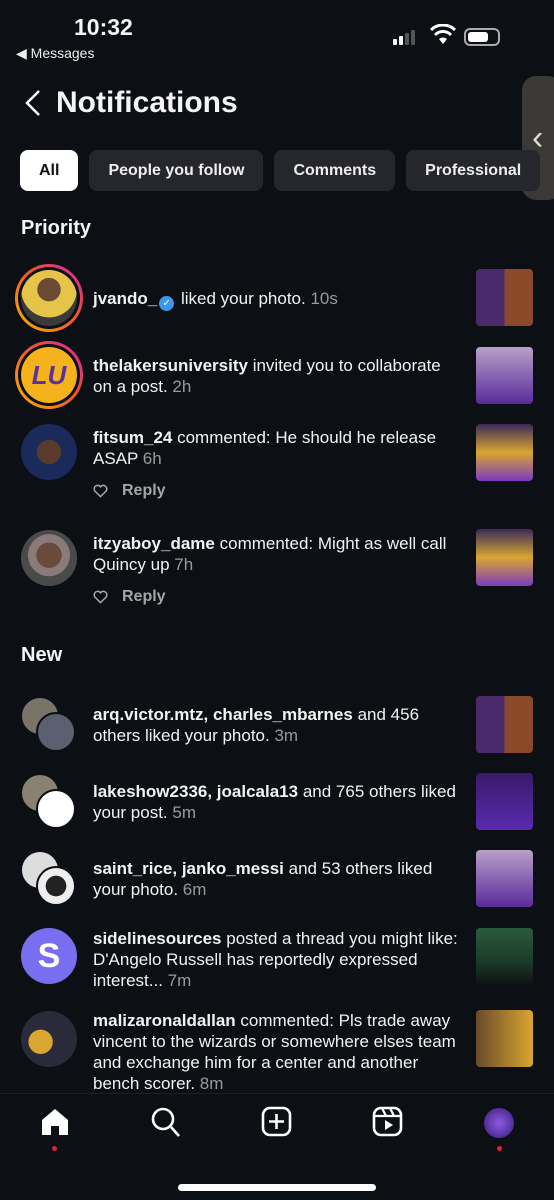  What do you see at coordinates (211, 1083) in the screenshot?
I see `timestamp: 8m` at bounding box center [211, 1083].